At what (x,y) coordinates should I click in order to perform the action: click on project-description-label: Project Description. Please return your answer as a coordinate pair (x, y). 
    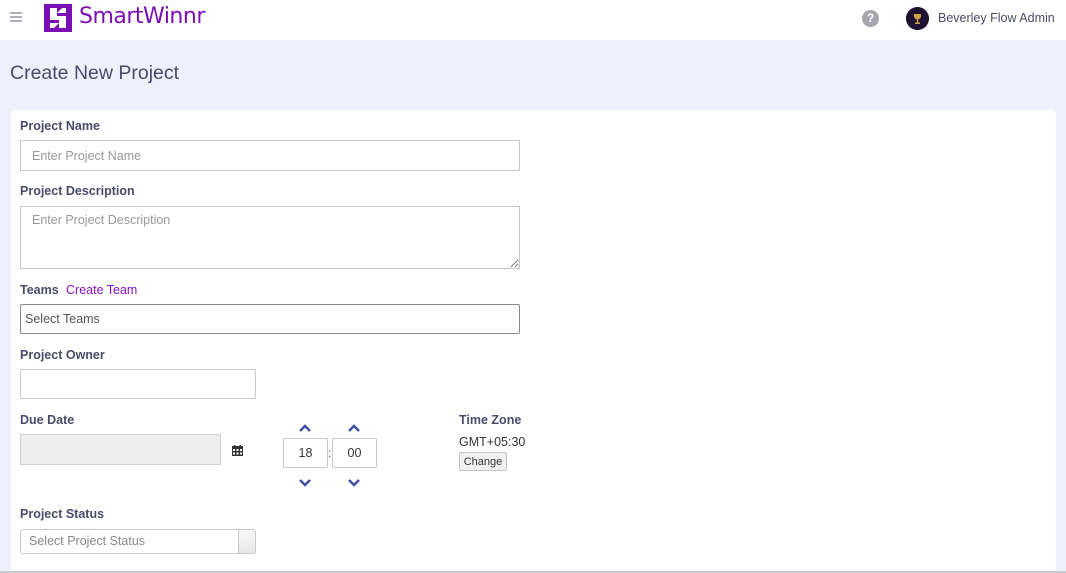
    Looking at the image, I should click on (77, 191).